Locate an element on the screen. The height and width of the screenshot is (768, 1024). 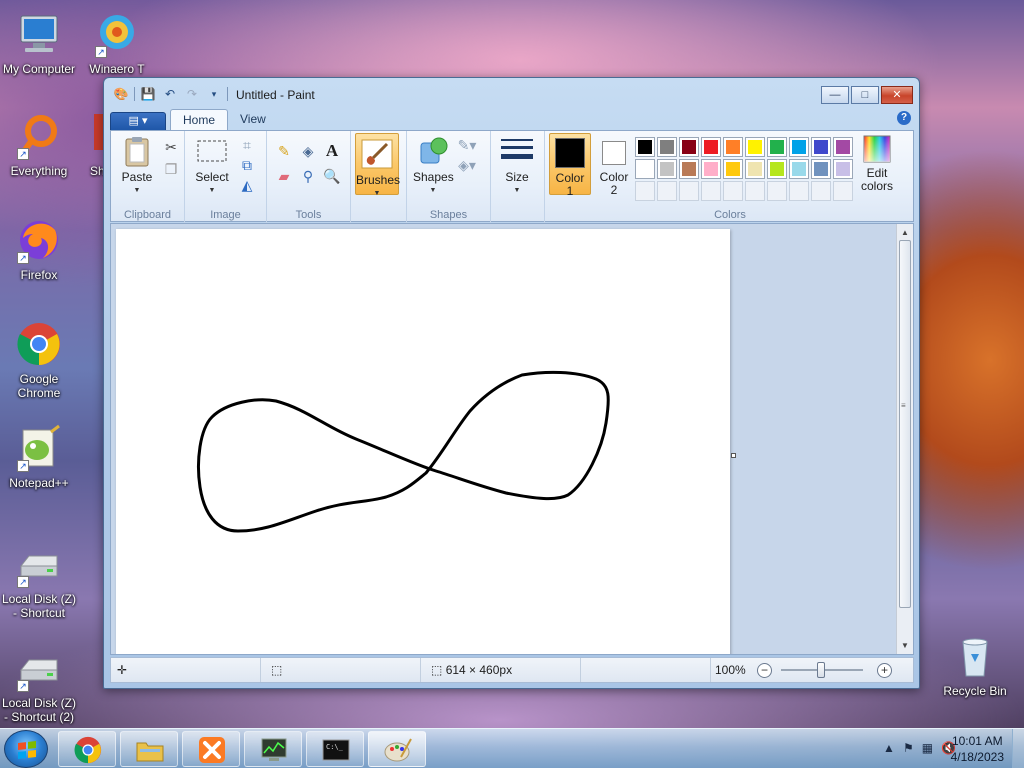
cut-icon: ✂ is located at coordinates (171, 147).